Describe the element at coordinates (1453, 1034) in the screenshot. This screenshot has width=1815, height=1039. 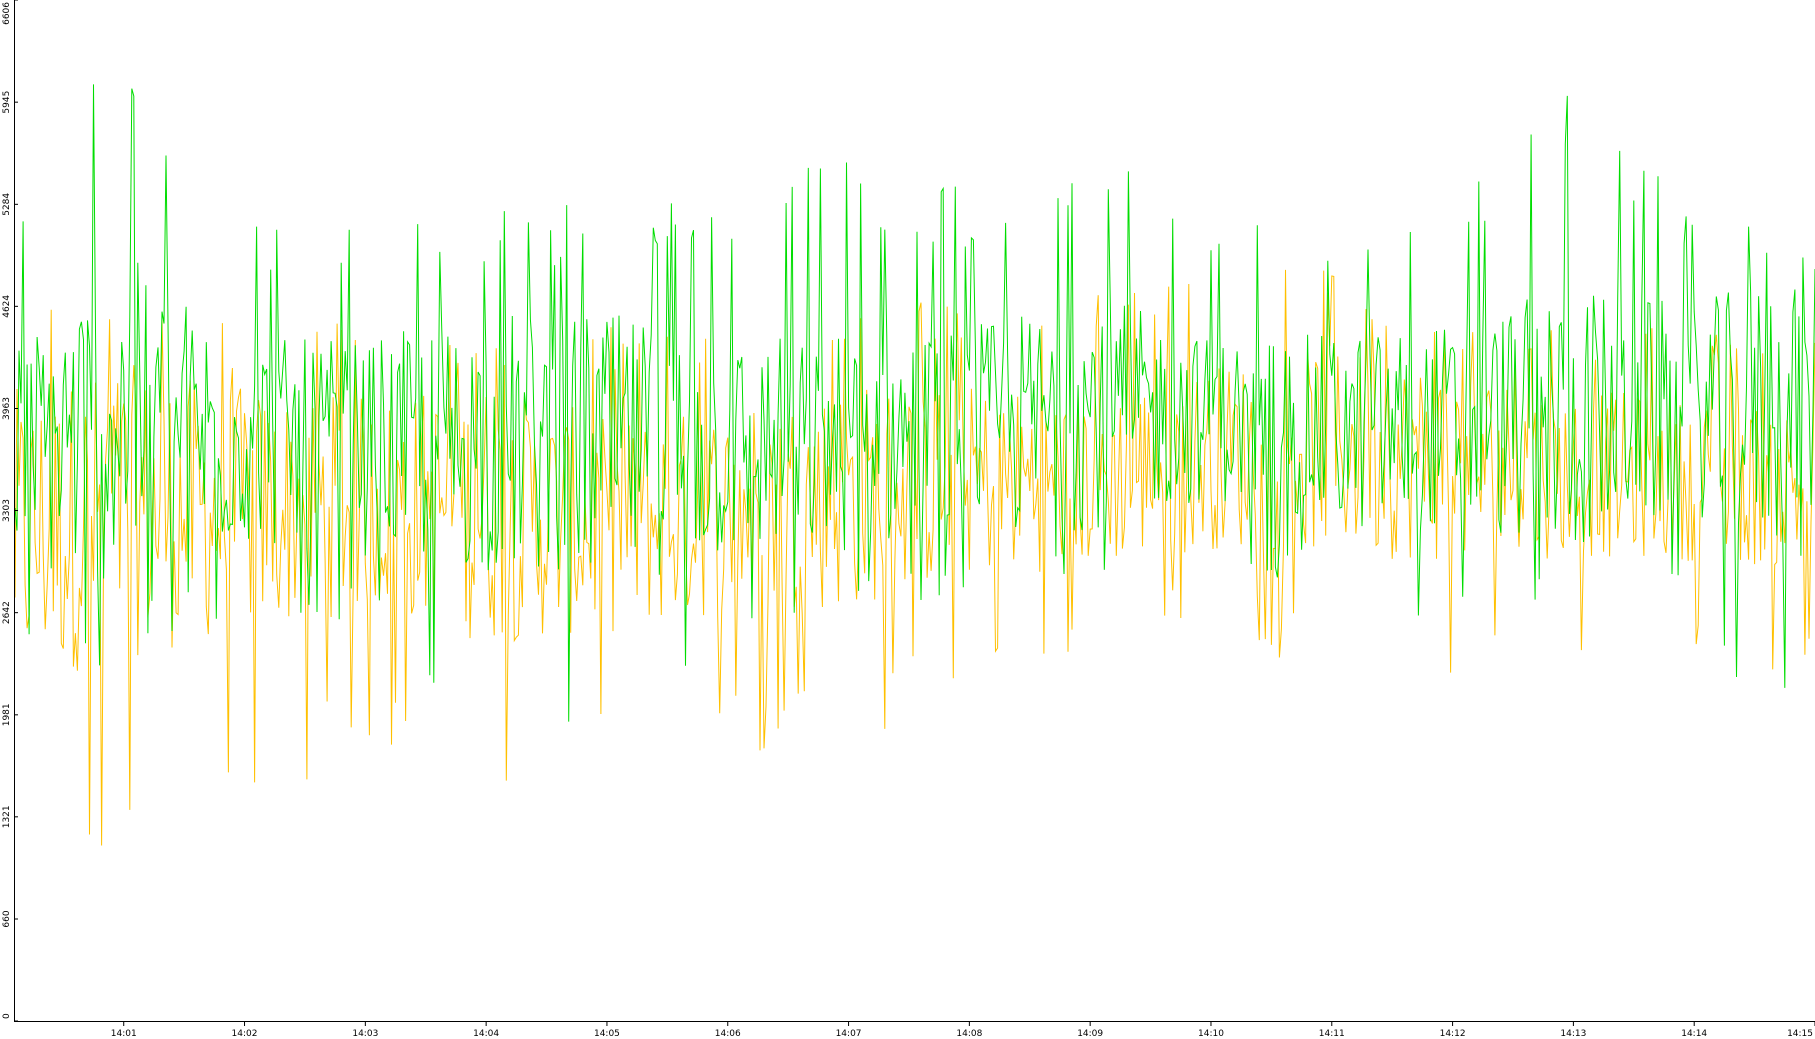
I see `x-tick-label: 14:12` at that location.